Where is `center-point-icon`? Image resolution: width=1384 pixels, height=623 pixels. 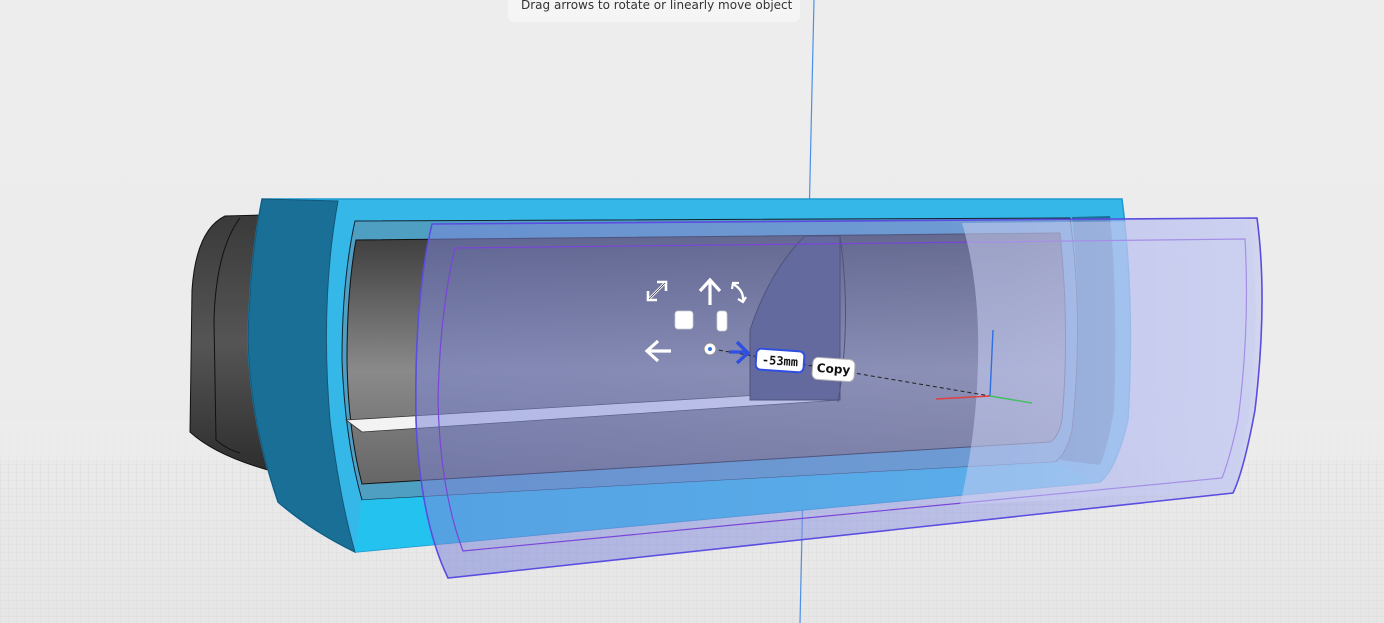
center-point-icon is located at coordinates (710, 349).